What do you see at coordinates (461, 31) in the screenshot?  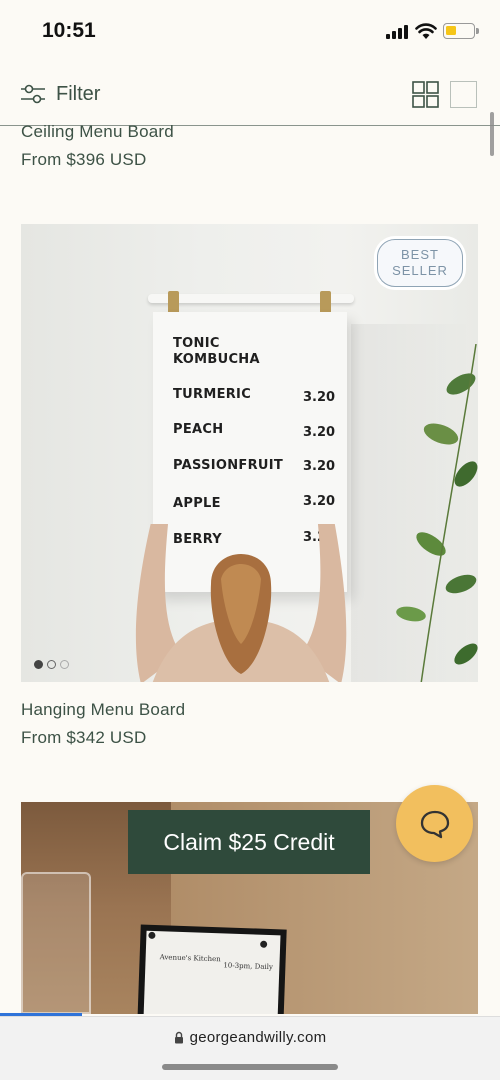 I see `battery-icon` at bounding box center [461, 31].